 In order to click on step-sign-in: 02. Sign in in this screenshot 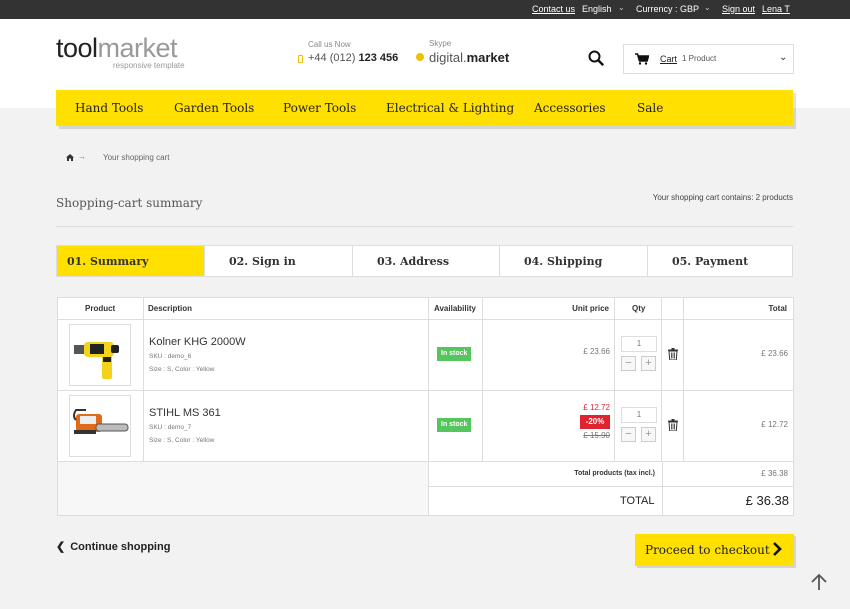, I will do `click(279, 261)`.